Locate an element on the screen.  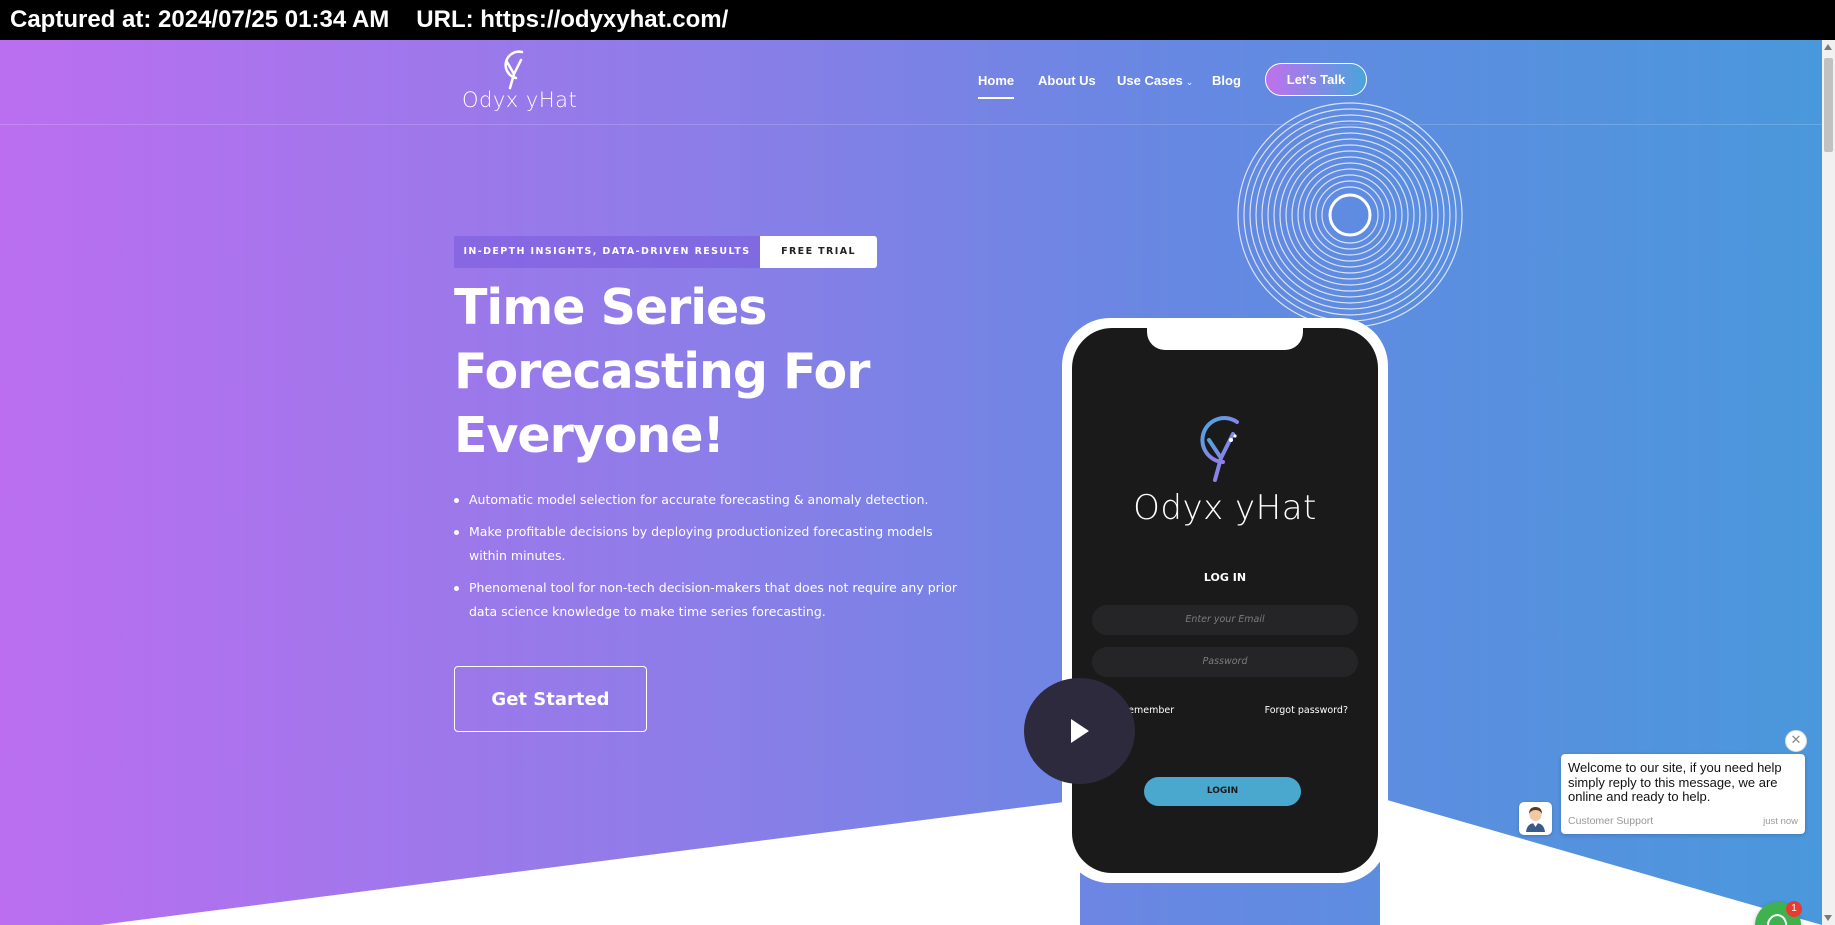
close-icon: ✕ is located at coordinates (1796, 741).